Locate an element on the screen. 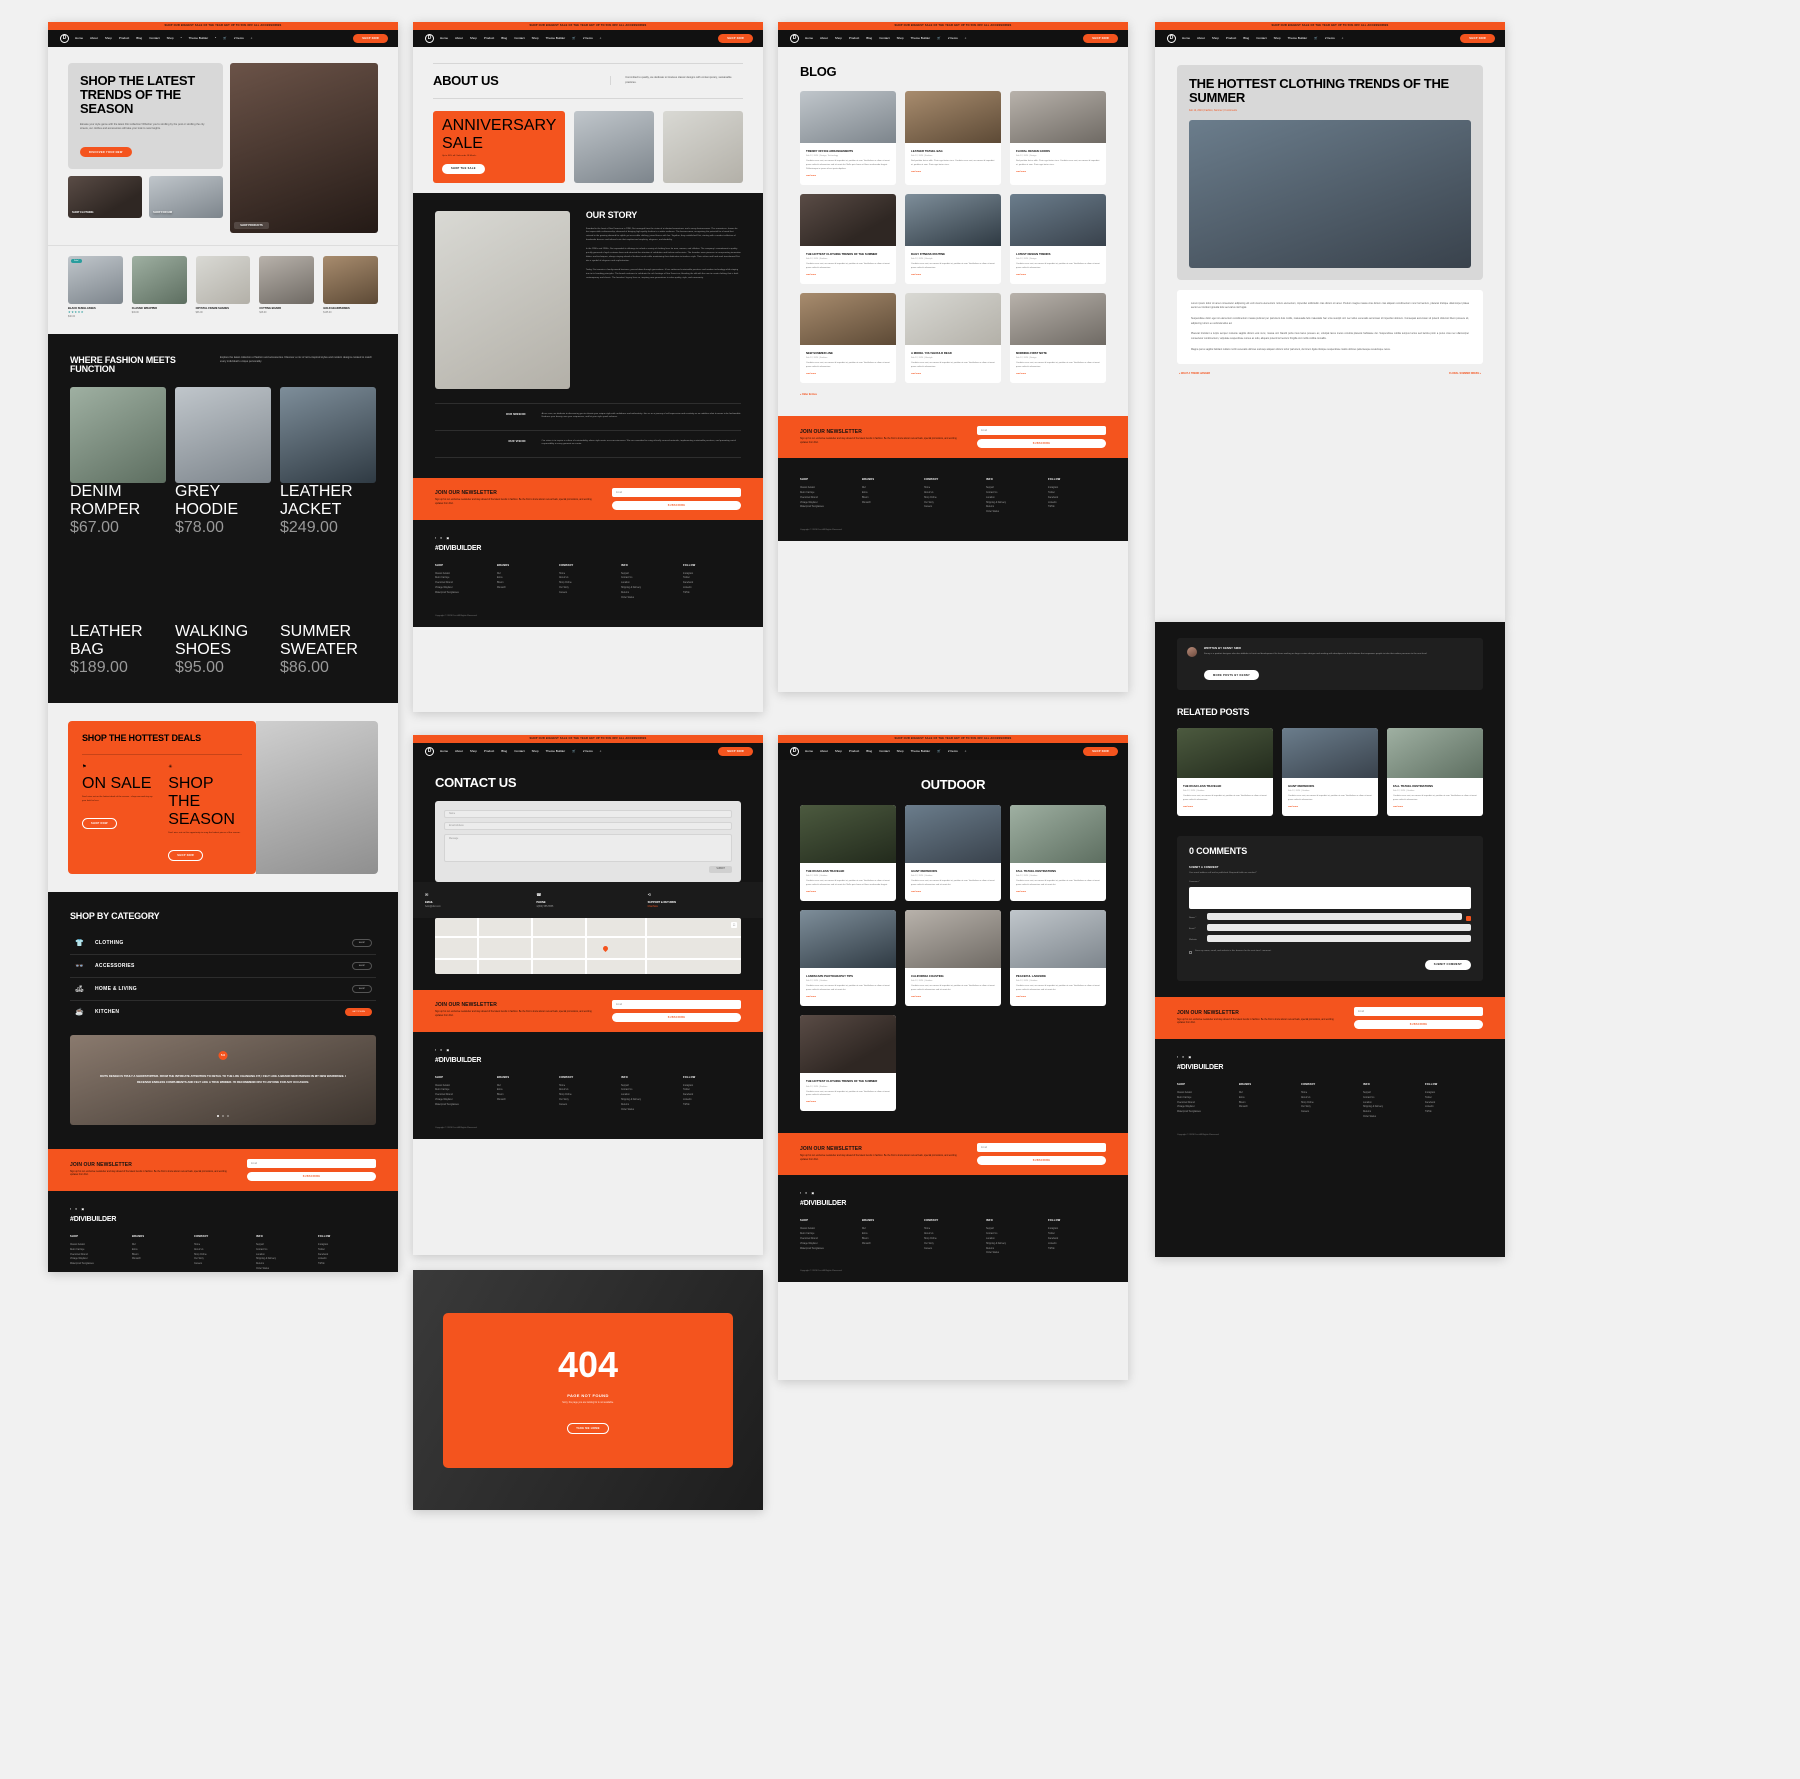 This screenshot has height=1779, width=1800. post-next-link: FLORAL SUMMER DRESS » is located at coordinates (1465, 373).